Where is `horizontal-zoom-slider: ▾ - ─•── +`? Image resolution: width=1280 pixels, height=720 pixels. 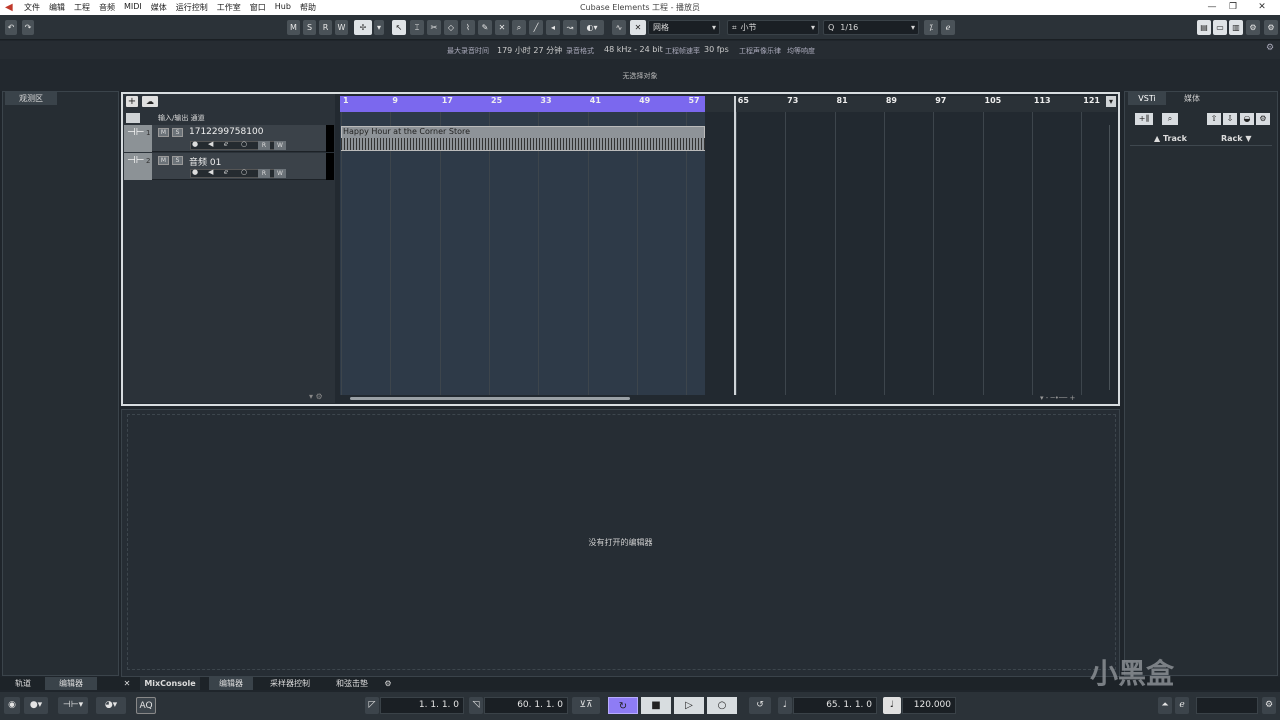
horizontal-zoom-slider: ▾ - ─•── + is located at coordinates (1070, 398).